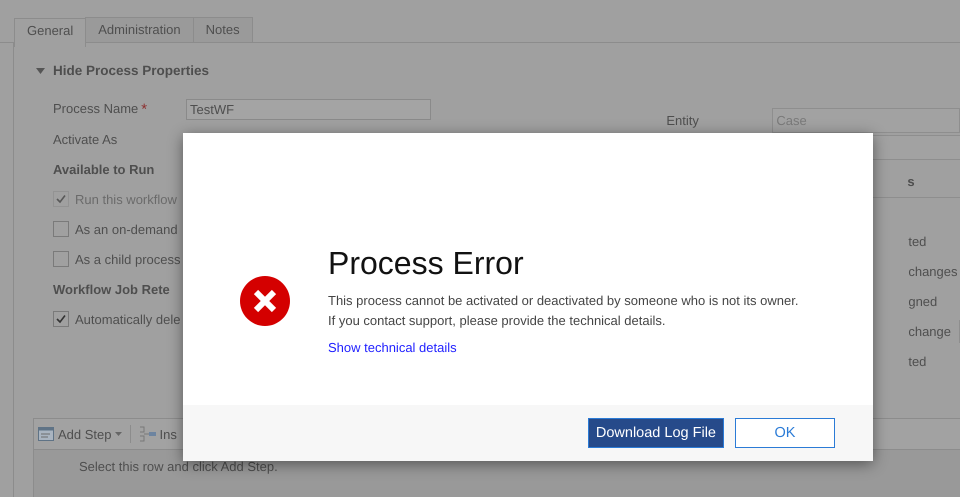 The image size is (960, 497). Describe the element at coordinates (933, 271) in the screenshot. I see `option-label: changes` at that location.